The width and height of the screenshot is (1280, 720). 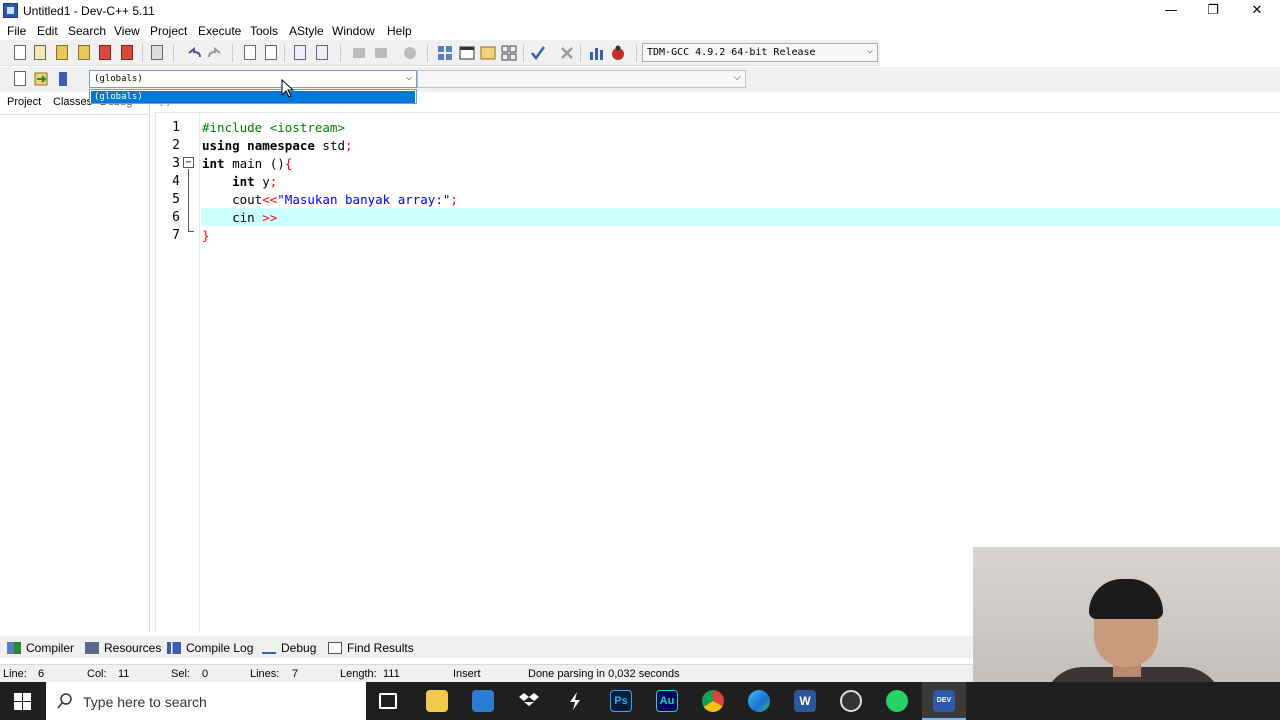 I want to click on code-line-3: int main (){, so click(x=247, y=163).